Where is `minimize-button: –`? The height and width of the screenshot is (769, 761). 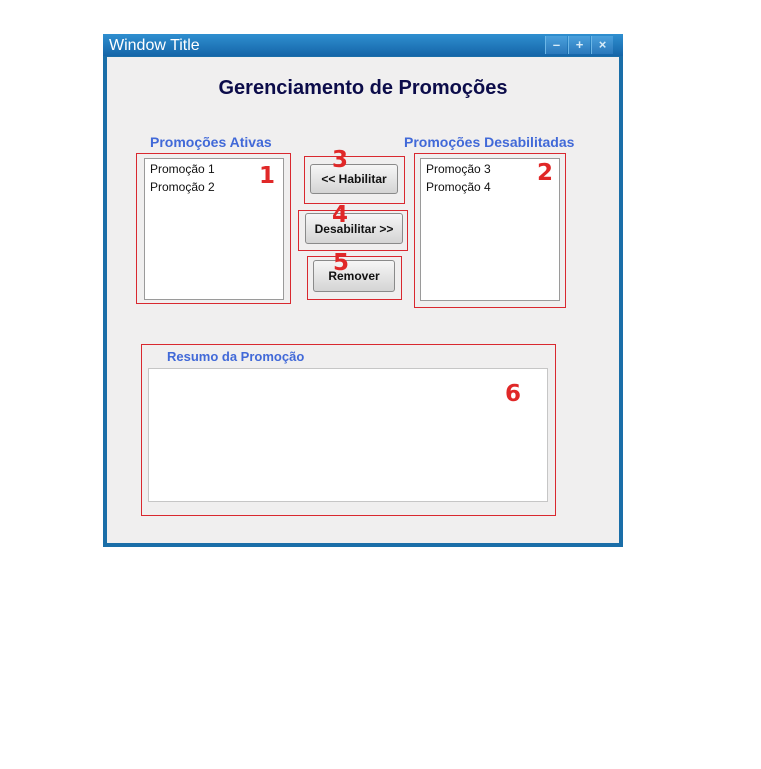 minimize-button: – is located at coordinates (556, 45).